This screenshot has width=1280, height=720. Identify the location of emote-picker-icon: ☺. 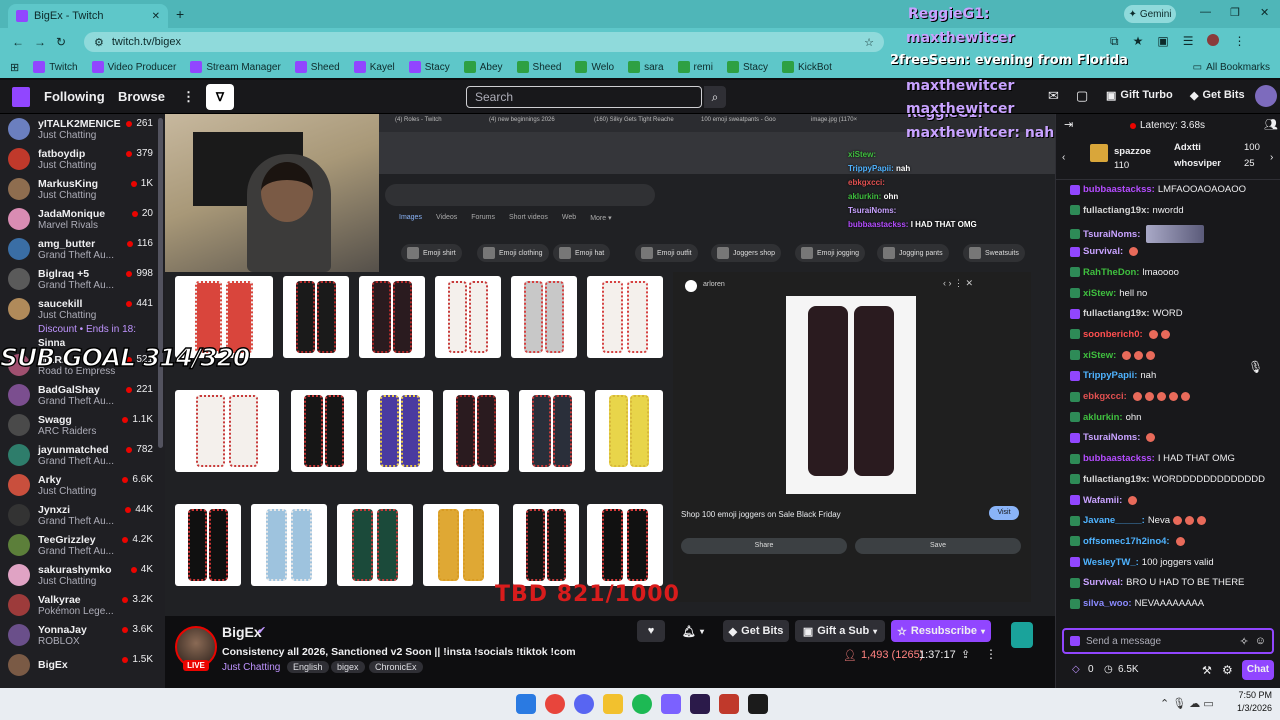
(1260, 641).